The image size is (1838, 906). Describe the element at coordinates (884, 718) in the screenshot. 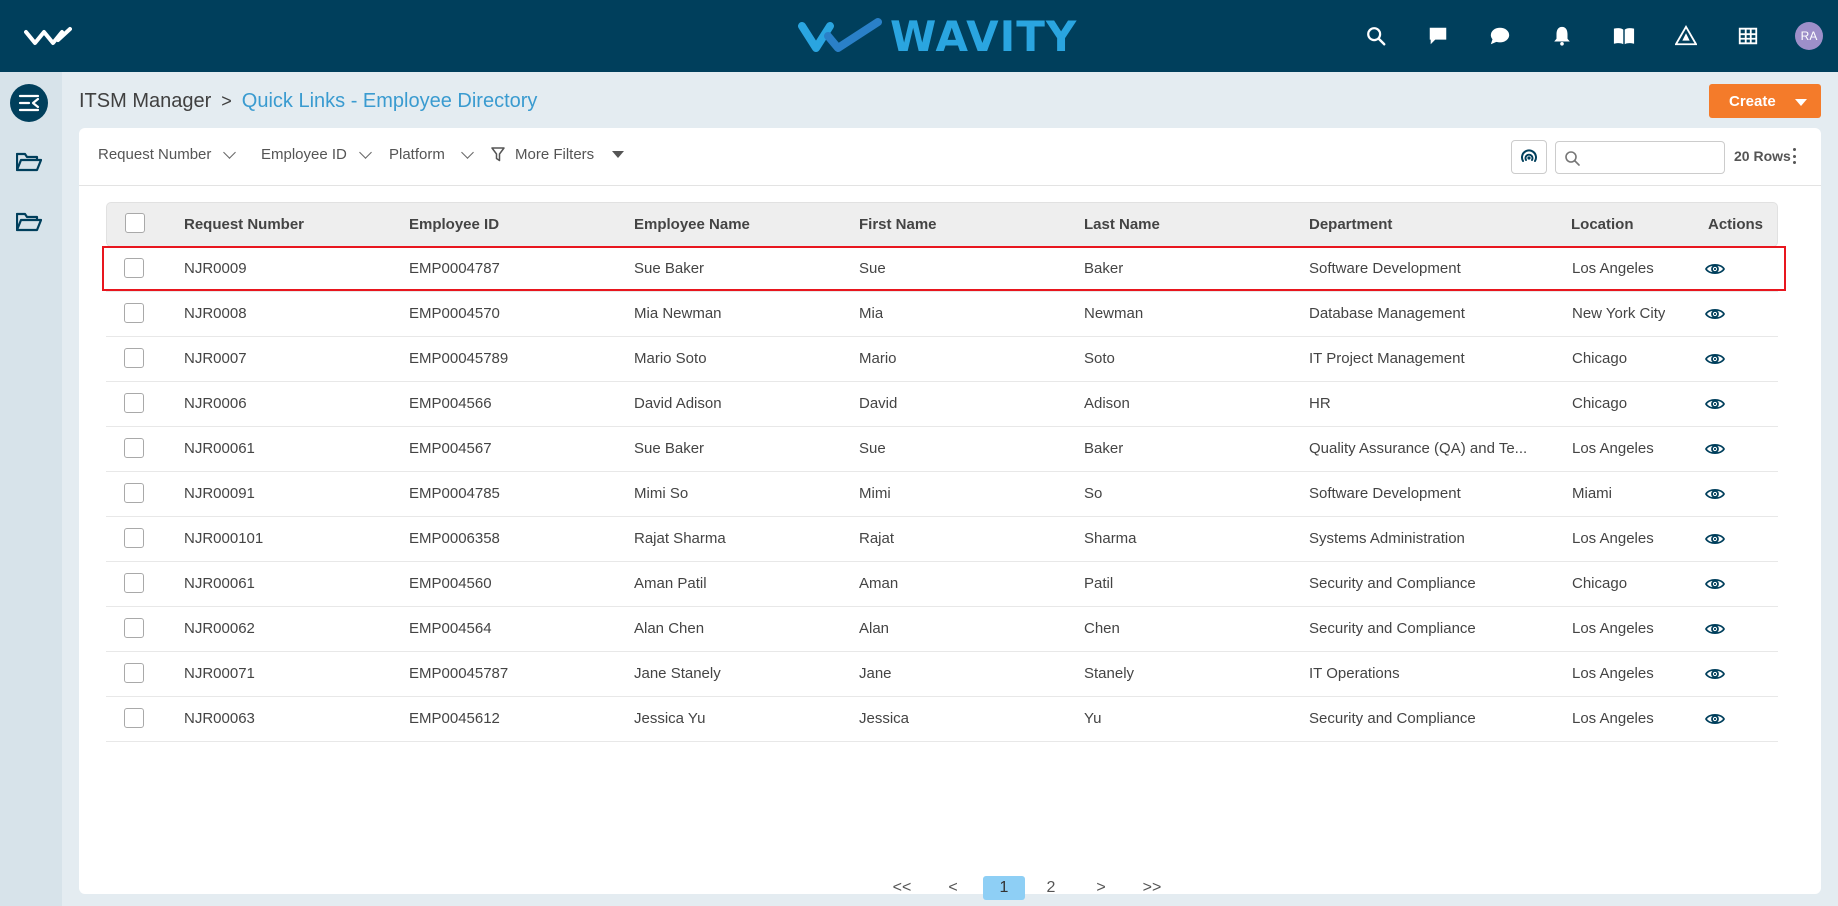

I see `cell-first-name: Jessica` at that location.